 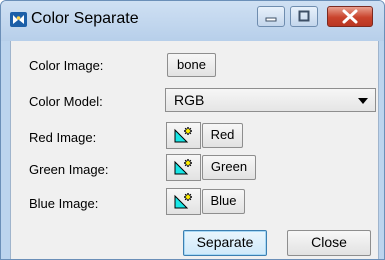 I want to click on window-title: Color Separate, so click(x=85, y=18).